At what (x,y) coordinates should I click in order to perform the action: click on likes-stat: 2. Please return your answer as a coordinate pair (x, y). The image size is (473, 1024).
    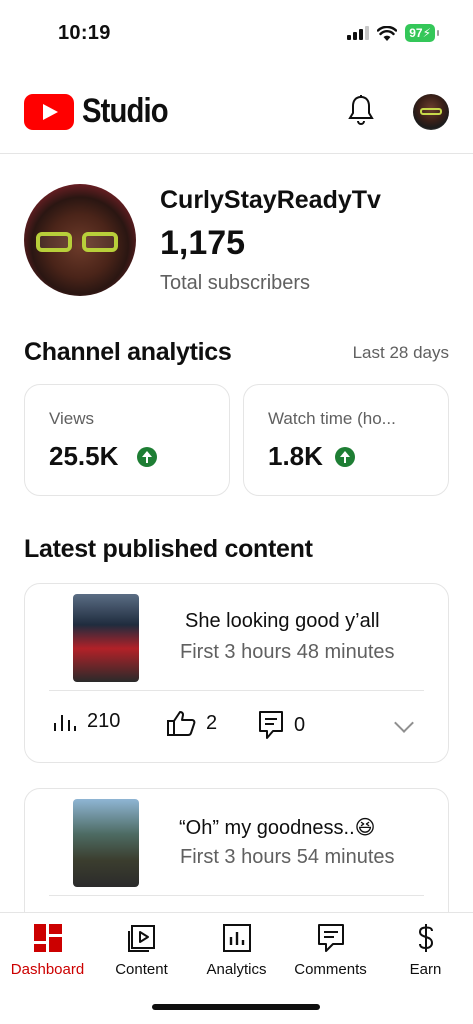
    Looking at the image, I should click on (191, 723).